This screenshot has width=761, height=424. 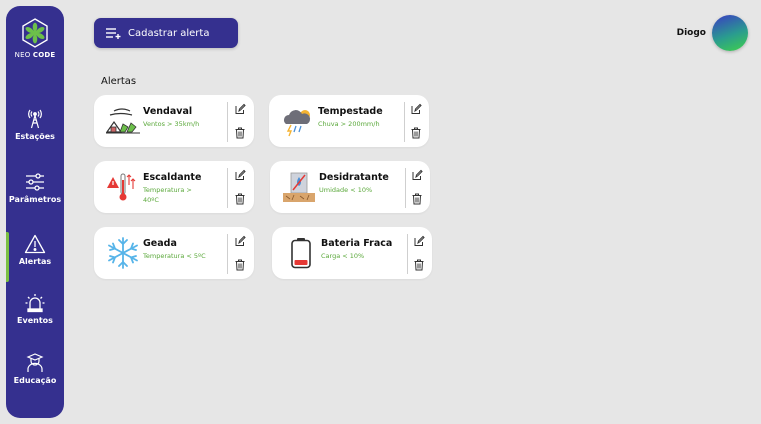 I want to click on alert-card-desidratante: Desidratante Umidade < 10%, so click(x=350, y=187).